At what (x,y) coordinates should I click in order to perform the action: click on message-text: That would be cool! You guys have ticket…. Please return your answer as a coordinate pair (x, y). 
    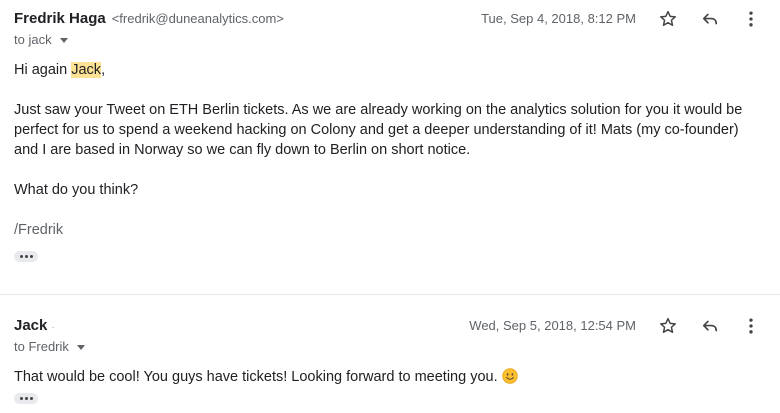
    Looking at the image, I should click on (386, 377).